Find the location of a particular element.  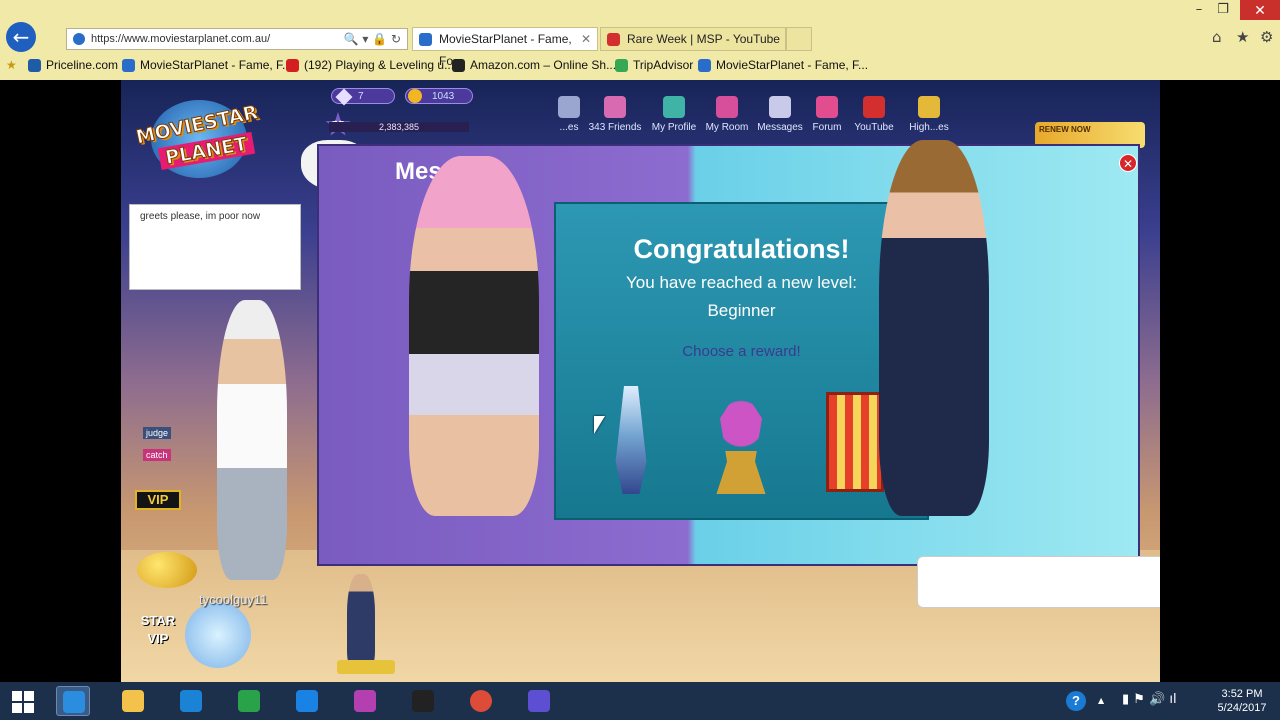

add-favorites-star-icon: ★ is located at coordinates (11, 65).